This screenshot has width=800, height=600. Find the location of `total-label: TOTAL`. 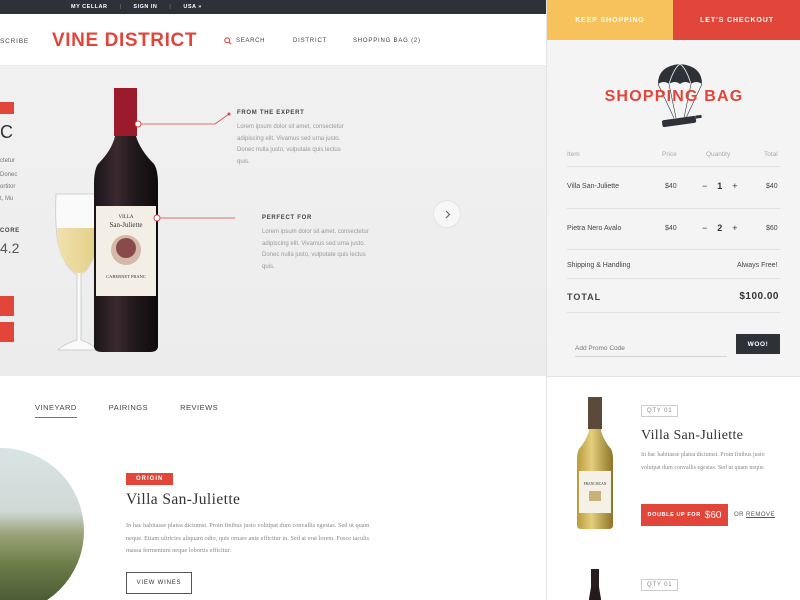

total-label: TOTAL is located at coordinates (584, 297).